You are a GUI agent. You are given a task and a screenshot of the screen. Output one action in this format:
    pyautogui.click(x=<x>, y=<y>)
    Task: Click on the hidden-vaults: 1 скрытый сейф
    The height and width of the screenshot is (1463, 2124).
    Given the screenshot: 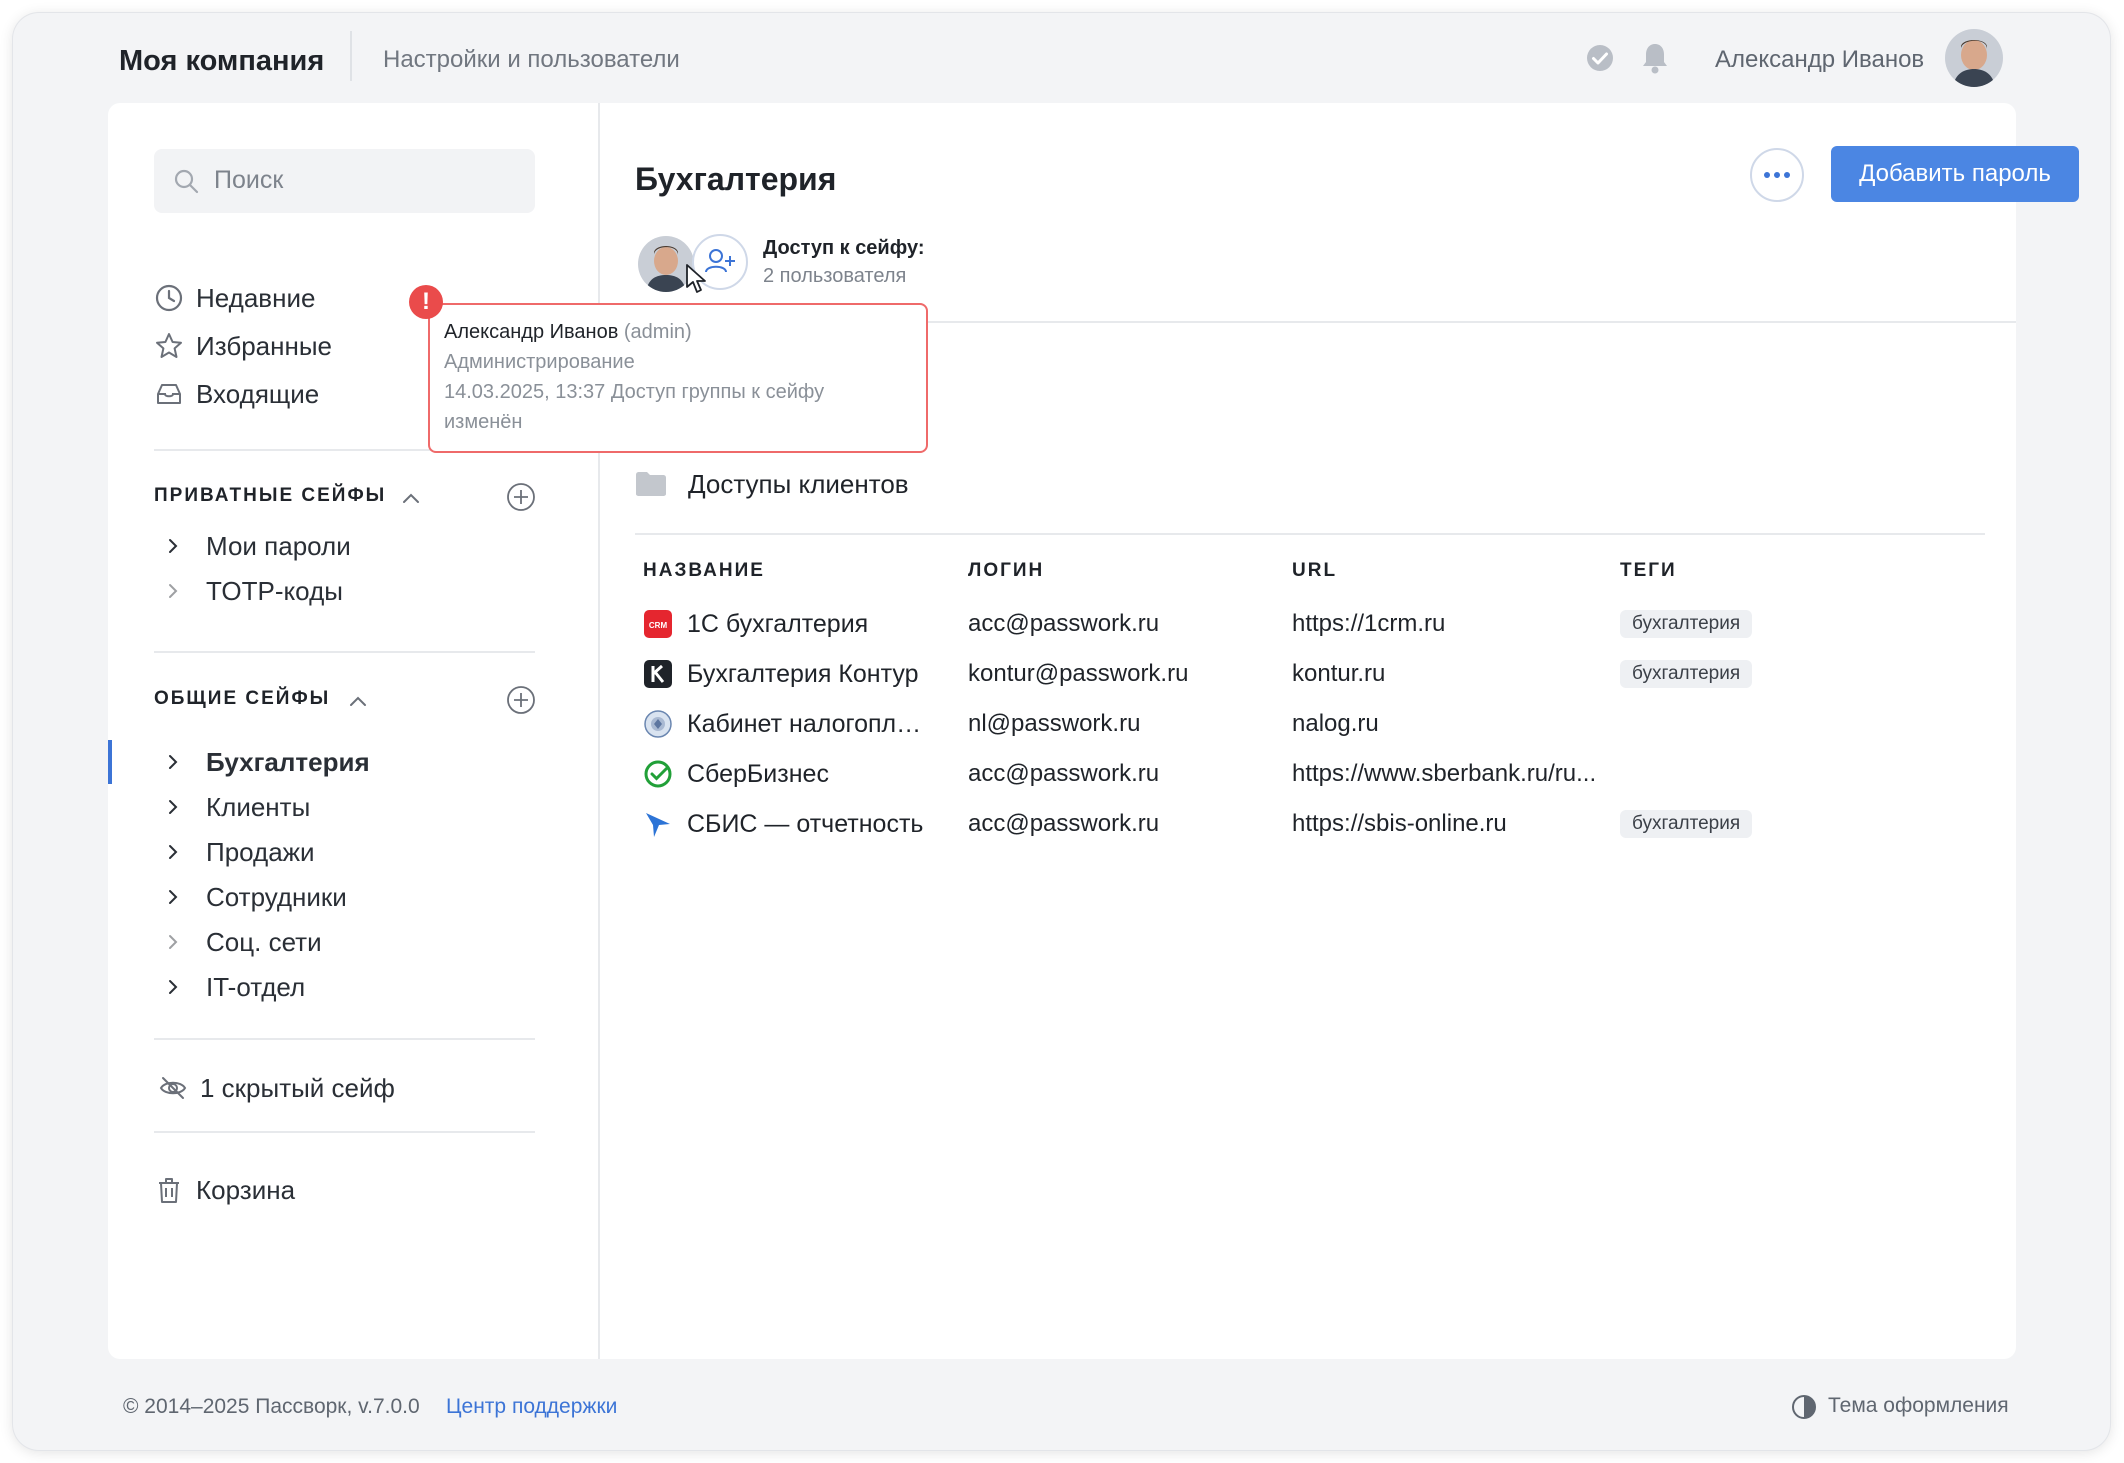 What is the action you would take?
    pyautogui.click(x=276, y=1088)
    